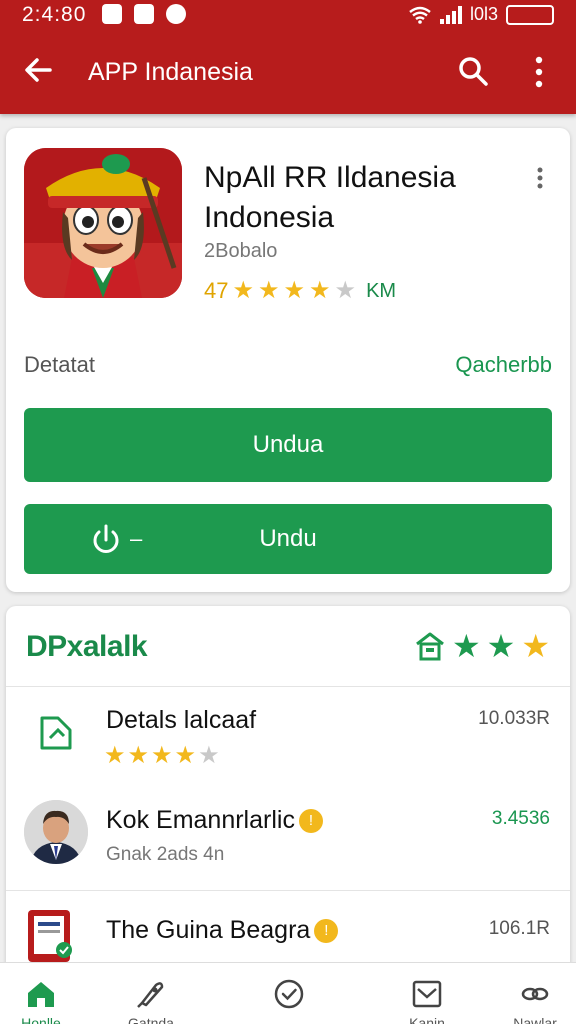 Image resolution: width=576 pixels, height=1024 pixels. I want to click on nav-games: Gatnda, so click(151, 993).